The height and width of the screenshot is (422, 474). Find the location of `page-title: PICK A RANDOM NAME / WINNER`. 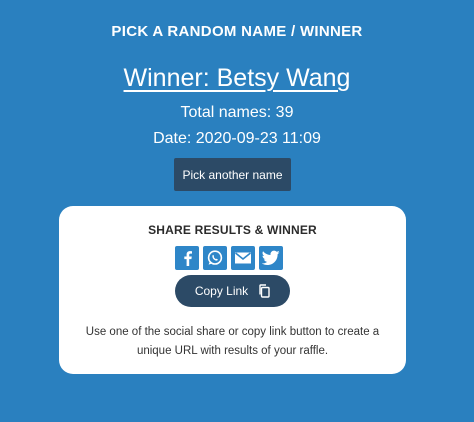

page-title: PICK A RANDOM NAME / WINNER is located at coordinates (237, 31).